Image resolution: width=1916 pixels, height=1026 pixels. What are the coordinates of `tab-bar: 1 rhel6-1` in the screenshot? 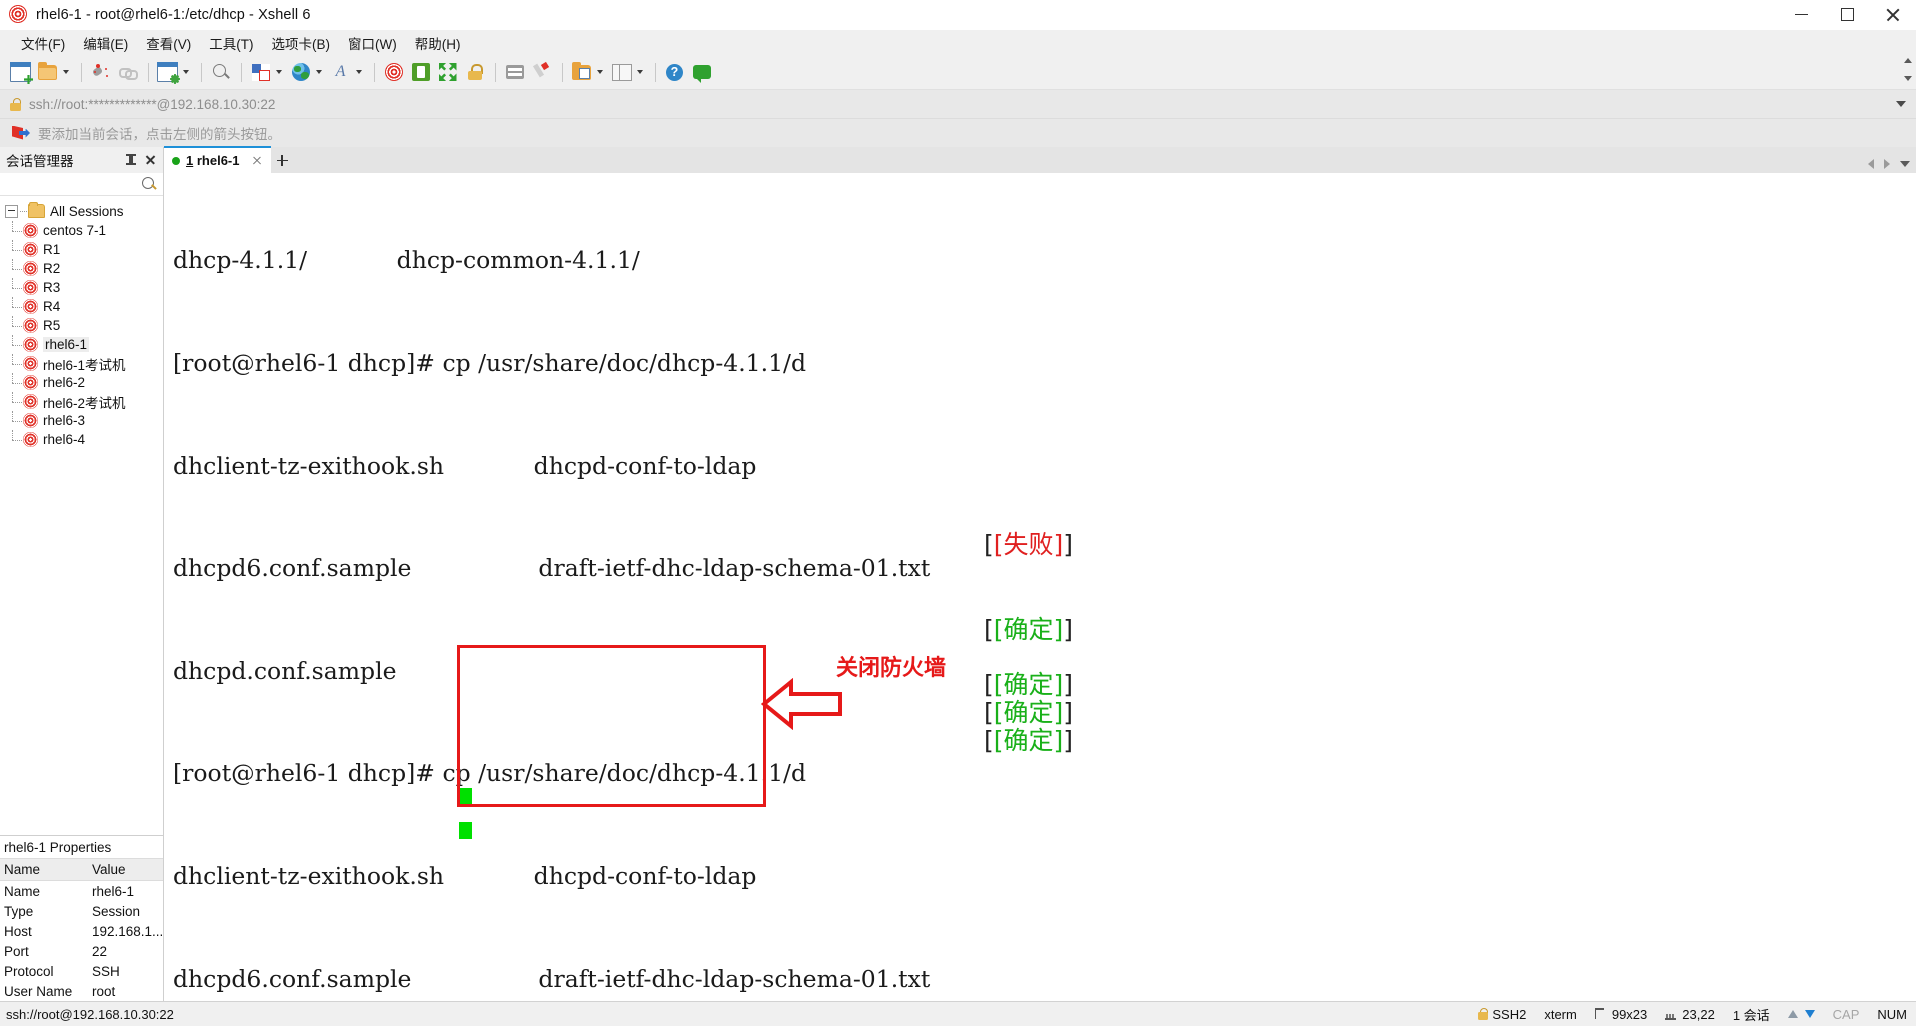 It's located at (1040, 159).